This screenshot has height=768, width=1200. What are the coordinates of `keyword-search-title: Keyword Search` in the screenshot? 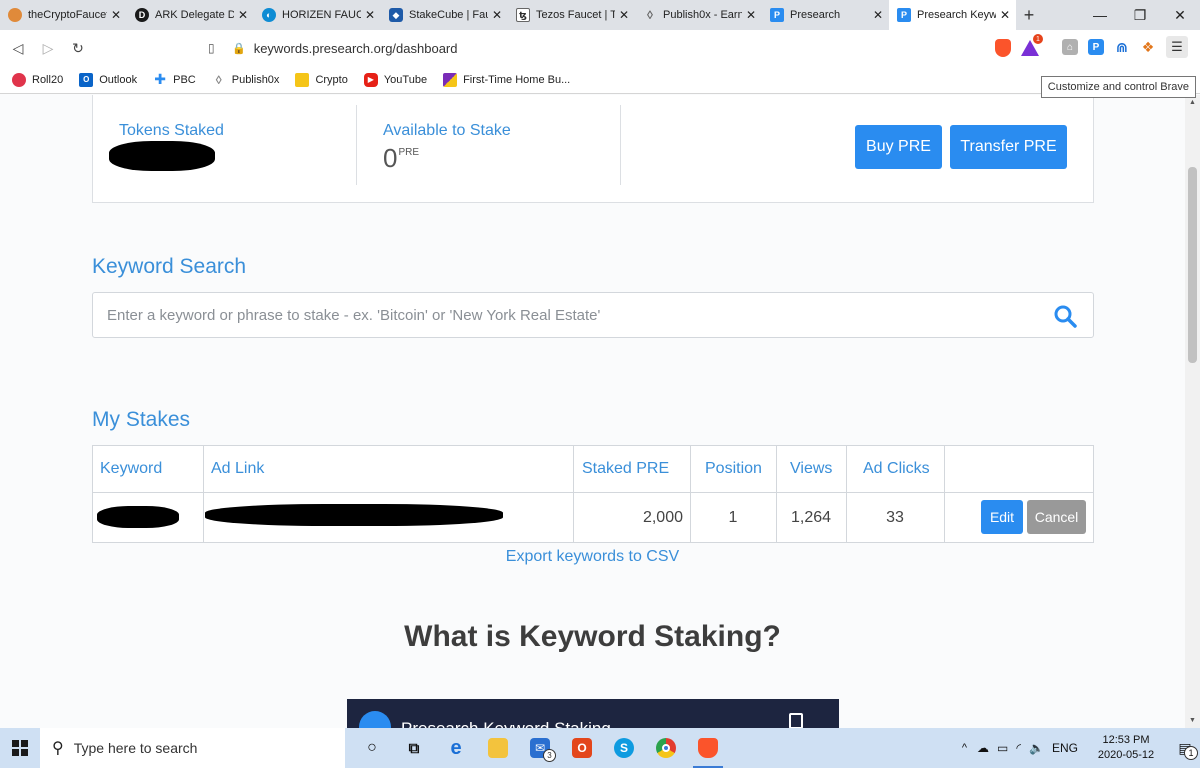 It's located at (169, 266).